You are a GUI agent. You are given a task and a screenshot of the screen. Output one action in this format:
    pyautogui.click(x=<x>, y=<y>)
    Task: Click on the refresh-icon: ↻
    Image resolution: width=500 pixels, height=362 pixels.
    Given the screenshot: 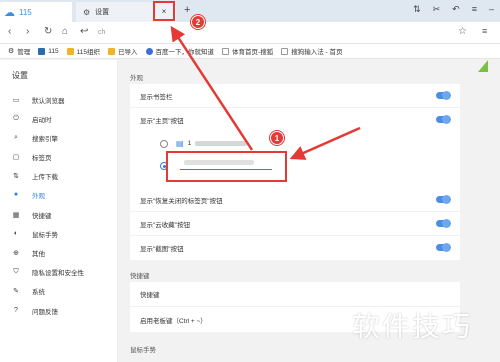 What is the action you would take?
    pyautogui.click(x=48, y=31)
    